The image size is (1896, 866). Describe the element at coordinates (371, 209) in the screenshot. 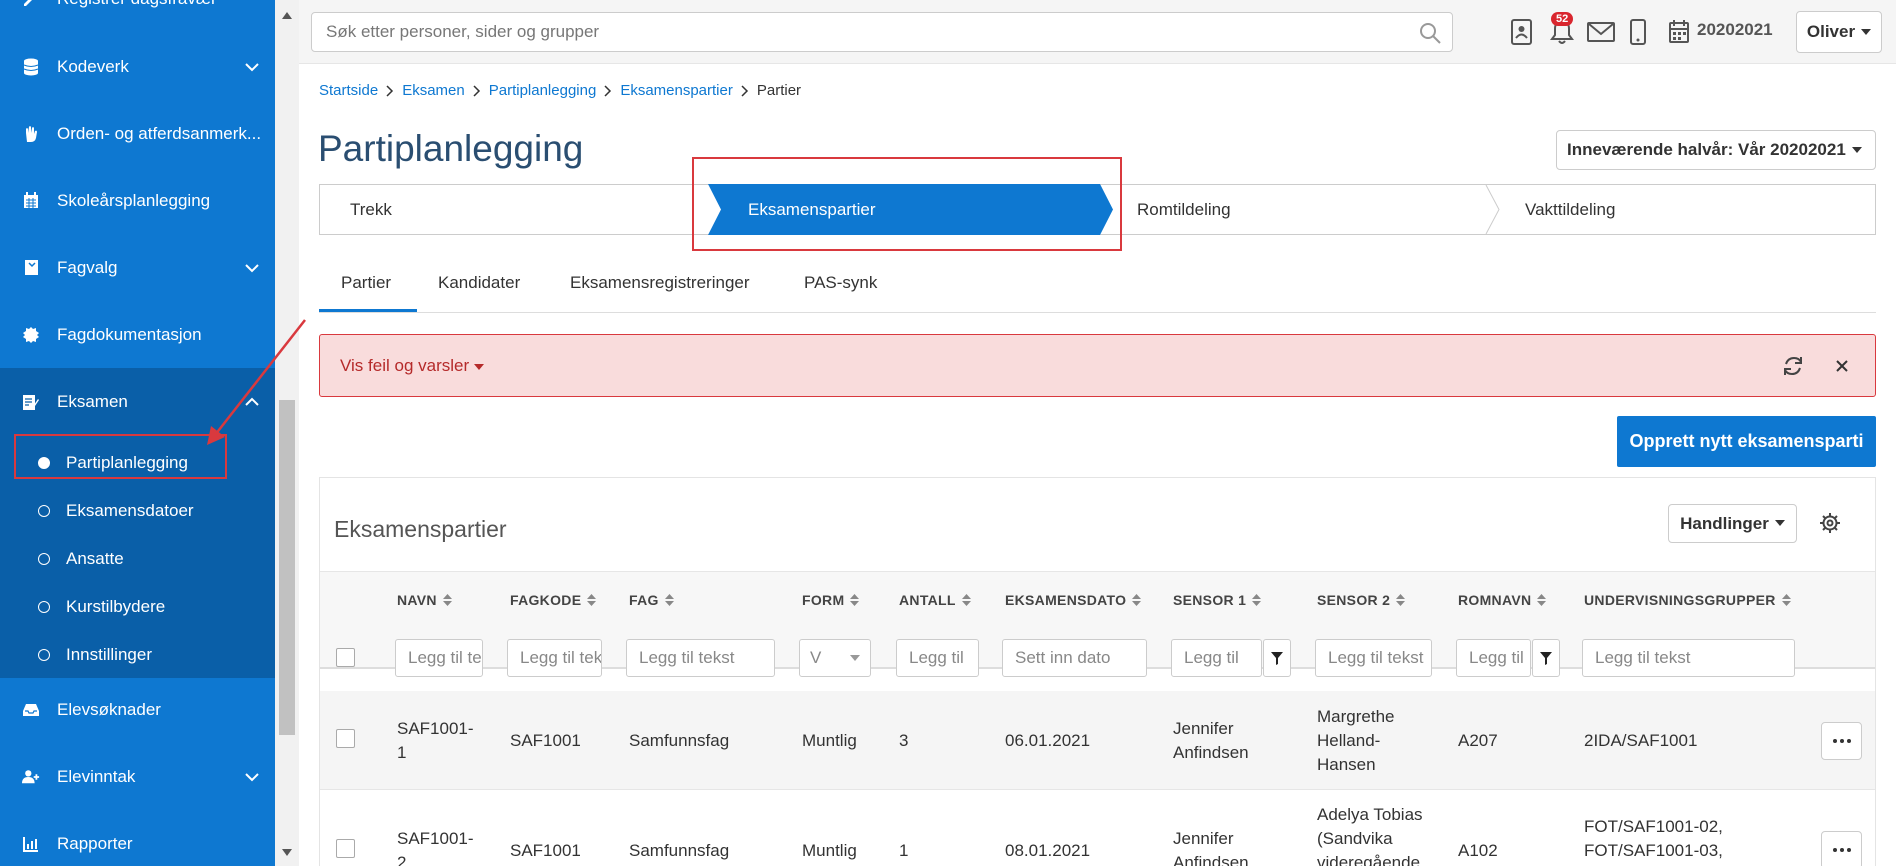

I see `wizard-step-trekk: Trekk` at that location.